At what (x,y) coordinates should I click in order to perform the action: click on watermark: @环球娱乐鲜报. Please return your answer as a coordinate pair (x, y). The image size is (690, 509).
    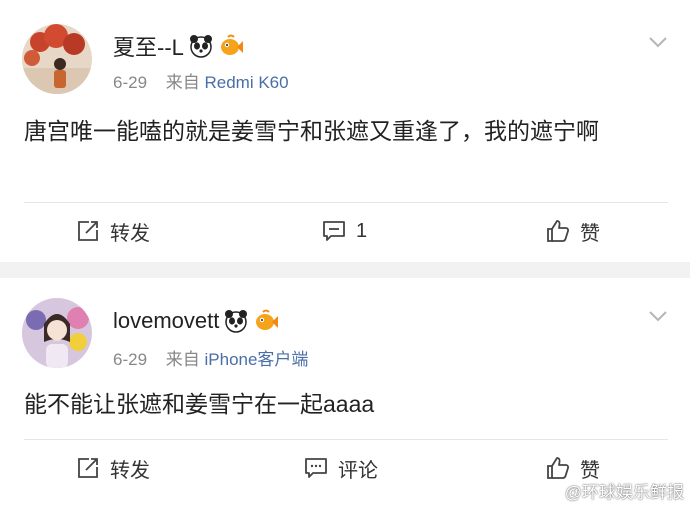
    Looking at the image, I should click on (610, 490).